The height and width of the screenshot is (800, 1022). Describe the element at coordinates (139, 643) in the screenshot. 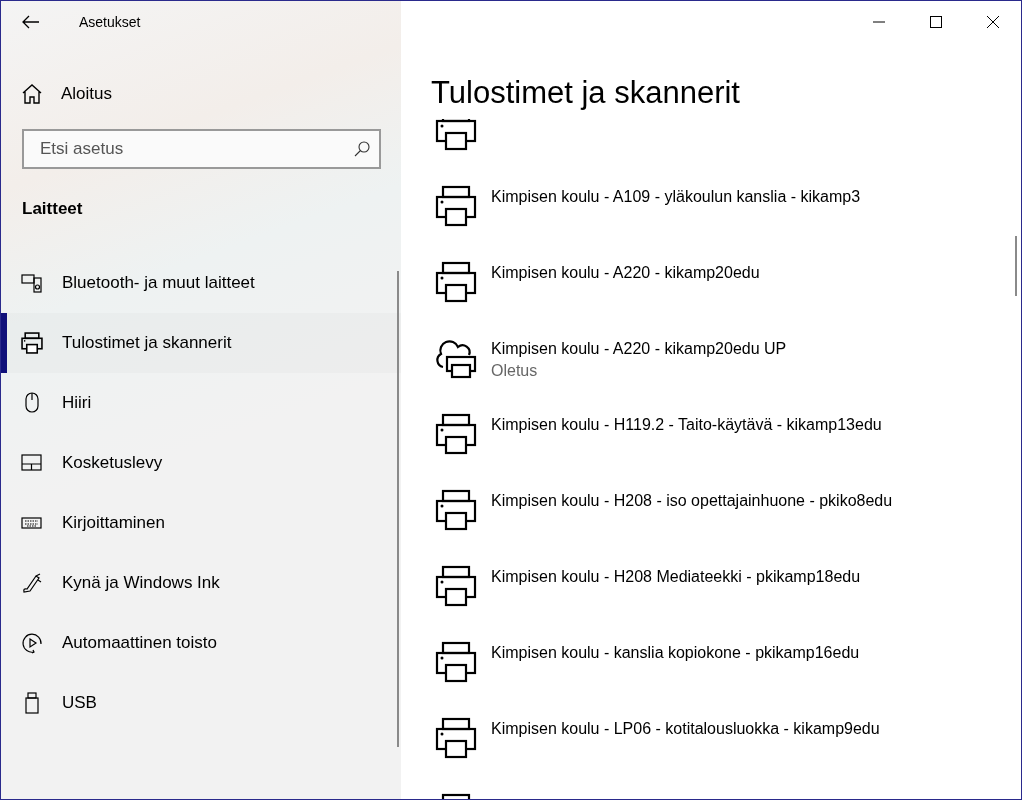

I see `nav-label: Automaattinen toisto` at that location.